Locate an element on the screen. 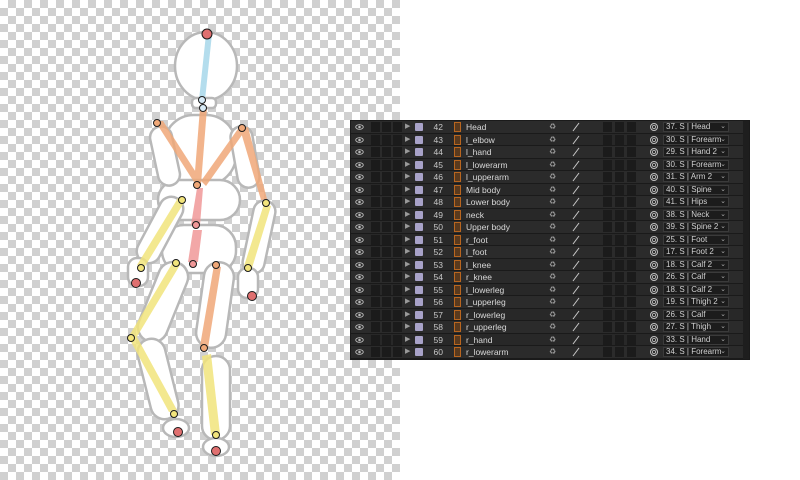 Image resolution: width=800 pixels, height=480 pixels. joint-r-ankle is located at coordinates (174, 414).